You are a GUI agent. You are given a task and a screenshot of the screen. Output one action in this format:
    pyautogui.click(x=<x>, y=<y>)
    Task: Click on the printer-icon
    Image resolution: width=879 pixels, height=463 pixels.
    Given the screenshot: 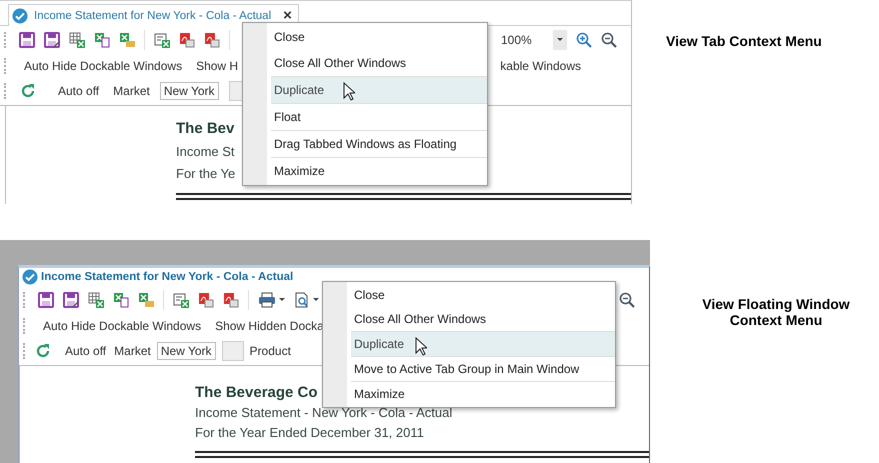 What is the action you would take?
    pyautogui.click(x=267, y=300)
    